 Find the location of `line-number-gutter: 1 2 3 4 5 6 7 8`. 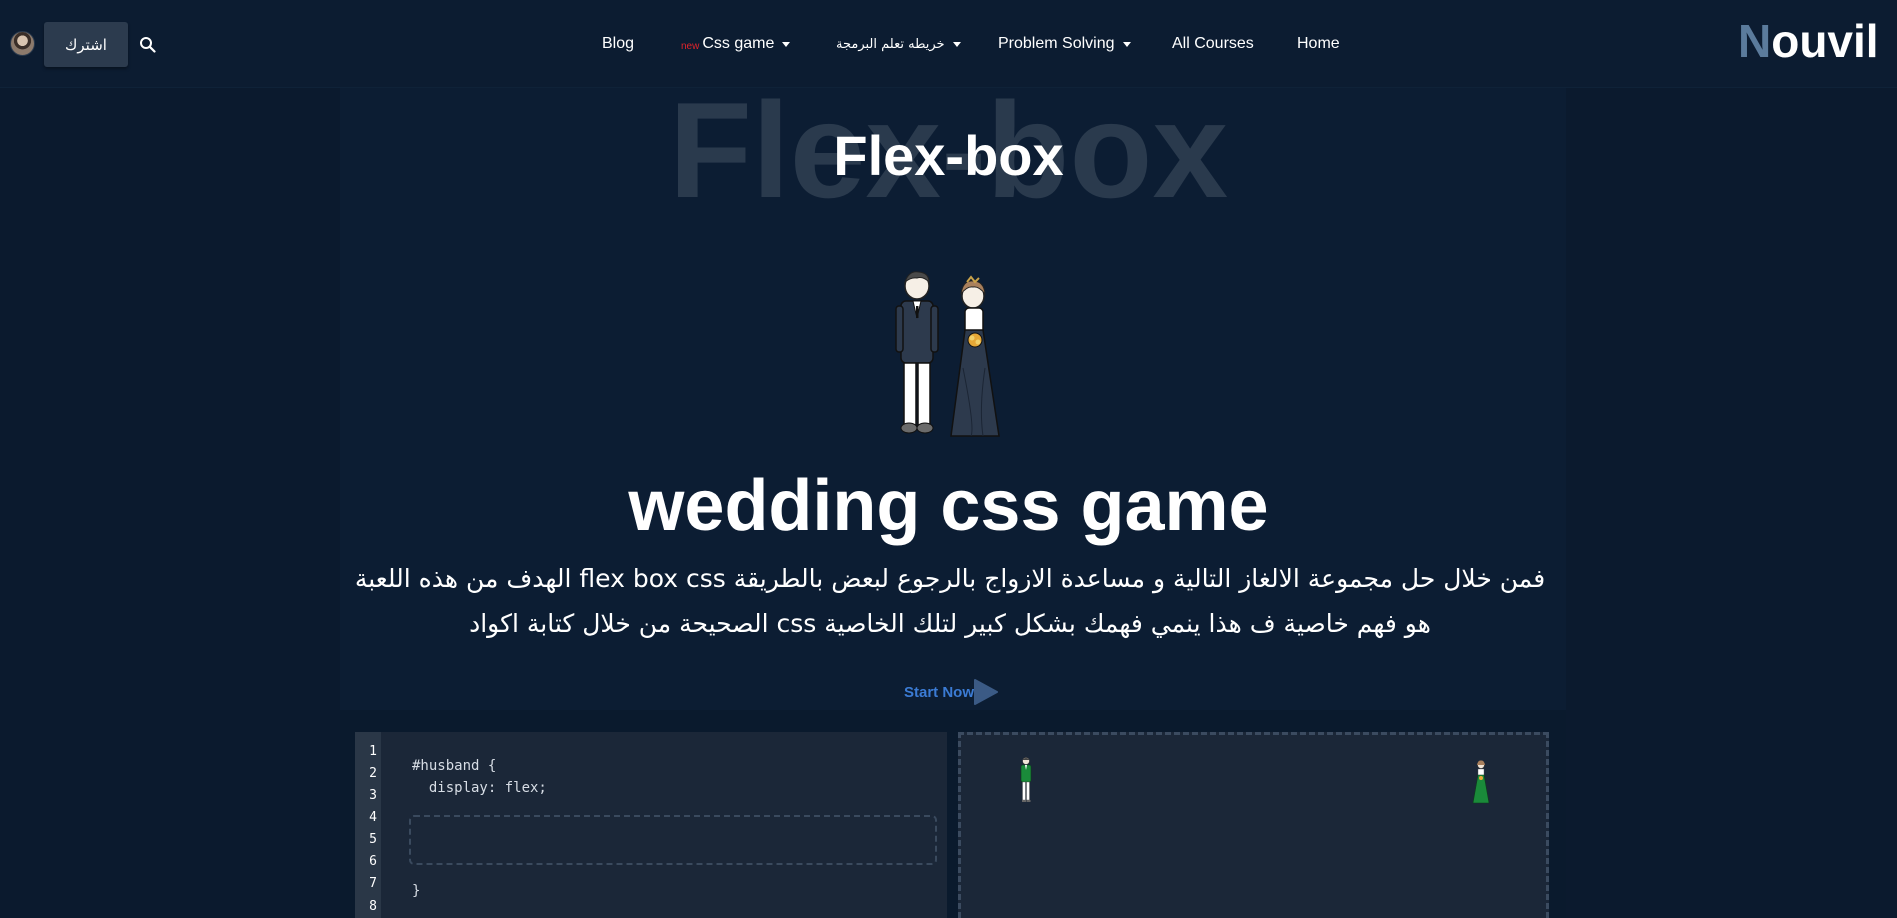

line-number-gutter: 1 2 3 4 5 6 7 8 is located at coordinates (368, 825).